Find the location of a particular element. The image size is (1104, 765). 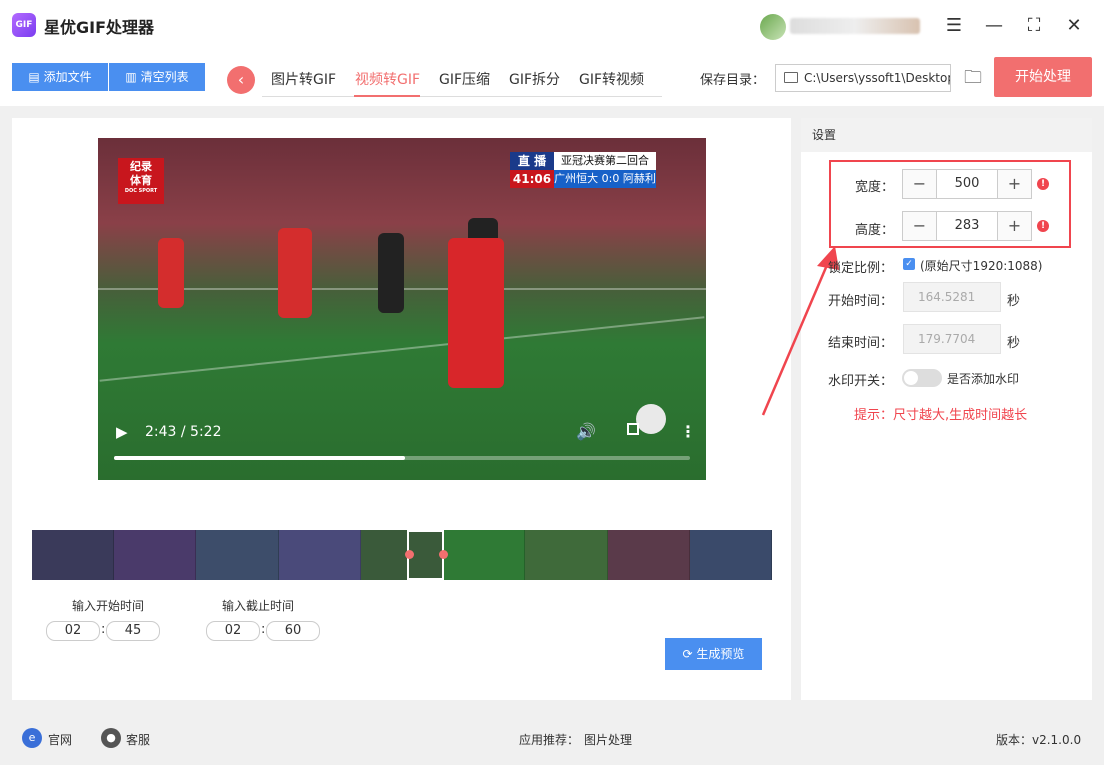

generate-preview-button: ⟳ 生成预览 is located at coordinates (713, 654).